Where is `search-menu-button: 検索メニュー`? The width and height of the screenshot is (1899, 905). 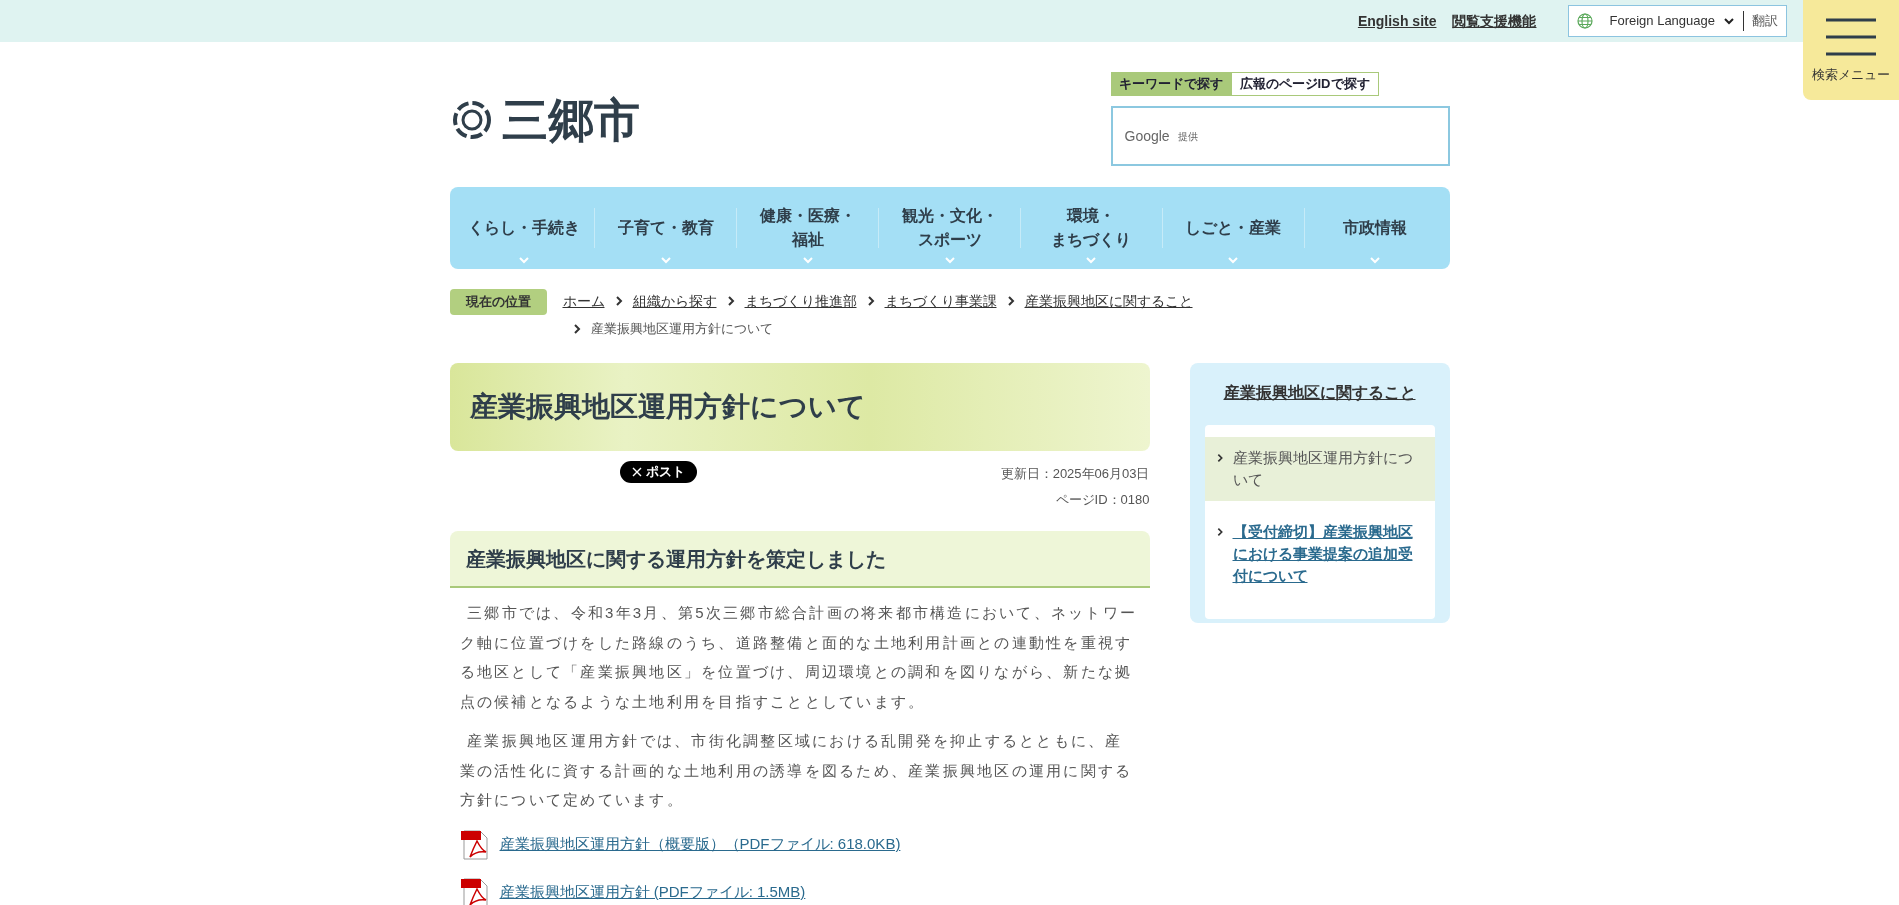 search-menu-button: 検索メニュー is located at coordinates (1851, 50).